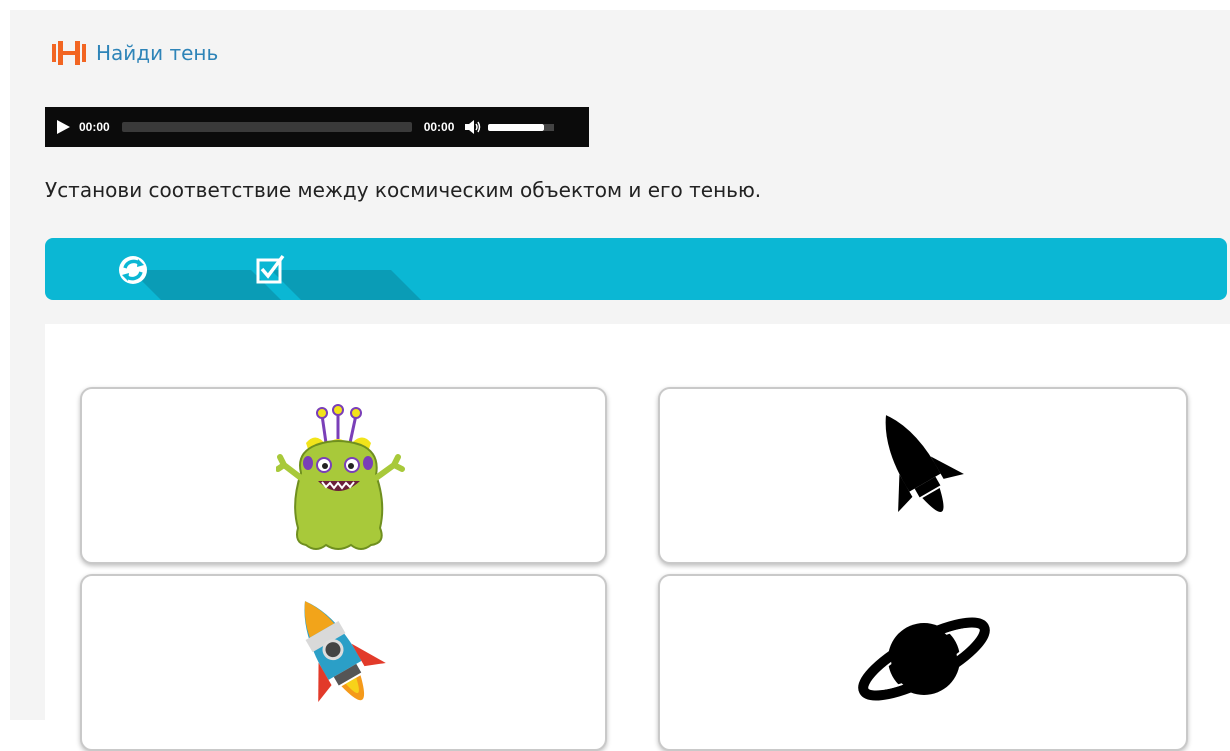  I want to click on audio-player: 00:00 00:00, so click(317, 127).